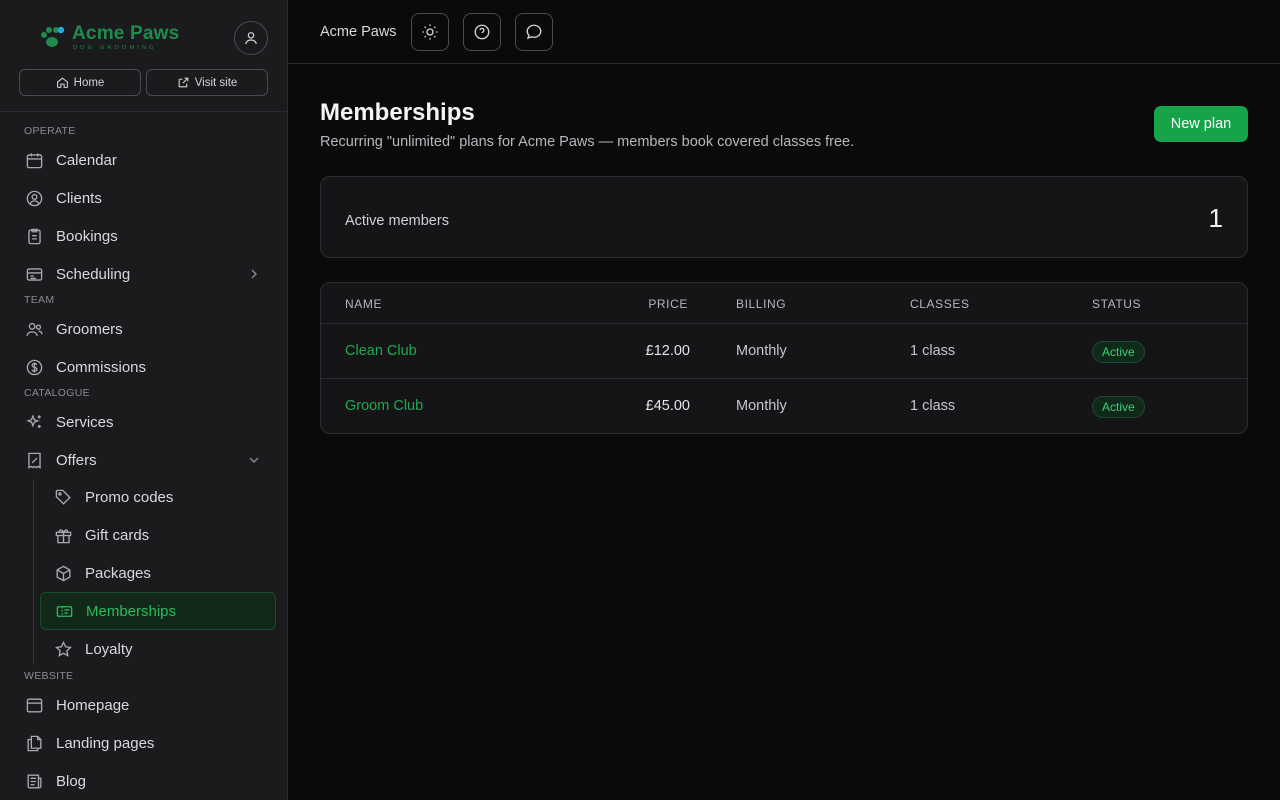 This screenshot has height=800, width=1280. Describe the element at coordinates (183, 82) in the screenshot. I see `external-link-icon` at that location.